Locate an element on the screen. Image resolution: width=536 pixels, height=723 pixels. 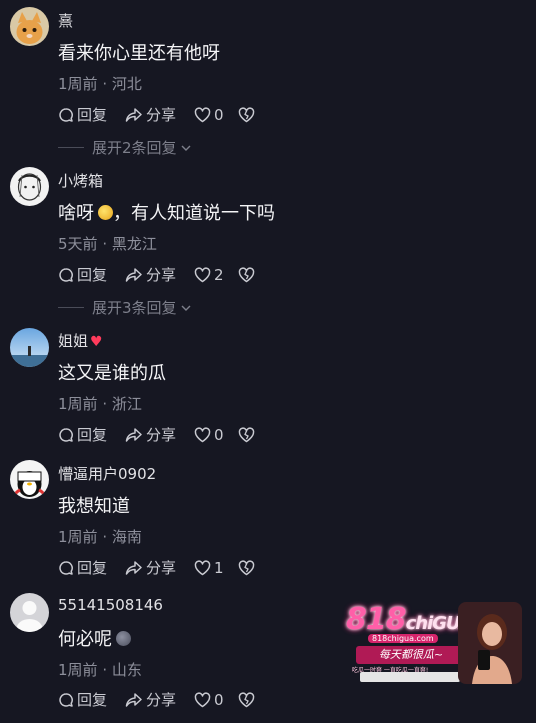
ad-url: 818chigua.com is located at coordinates (403, 638).